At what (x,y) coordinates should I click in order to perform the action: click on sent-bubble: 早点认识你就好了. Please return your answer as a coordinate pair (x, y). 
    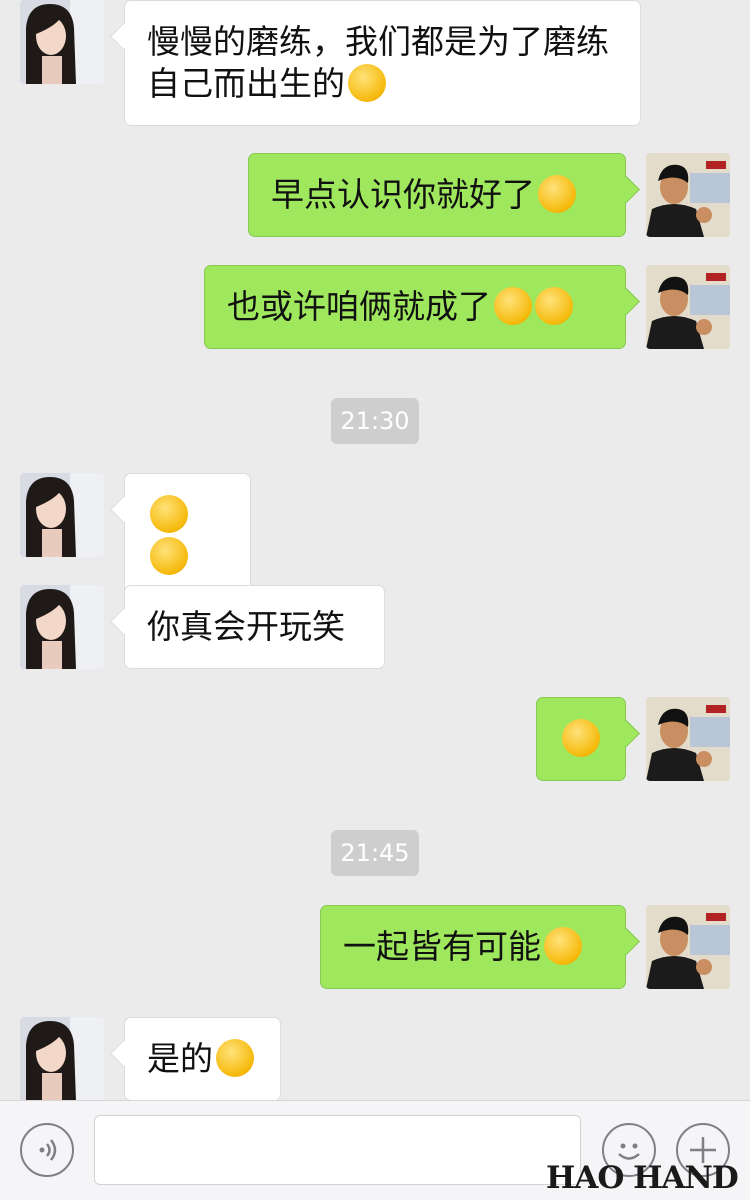
    Looking at the image, I should click on (437, 195).